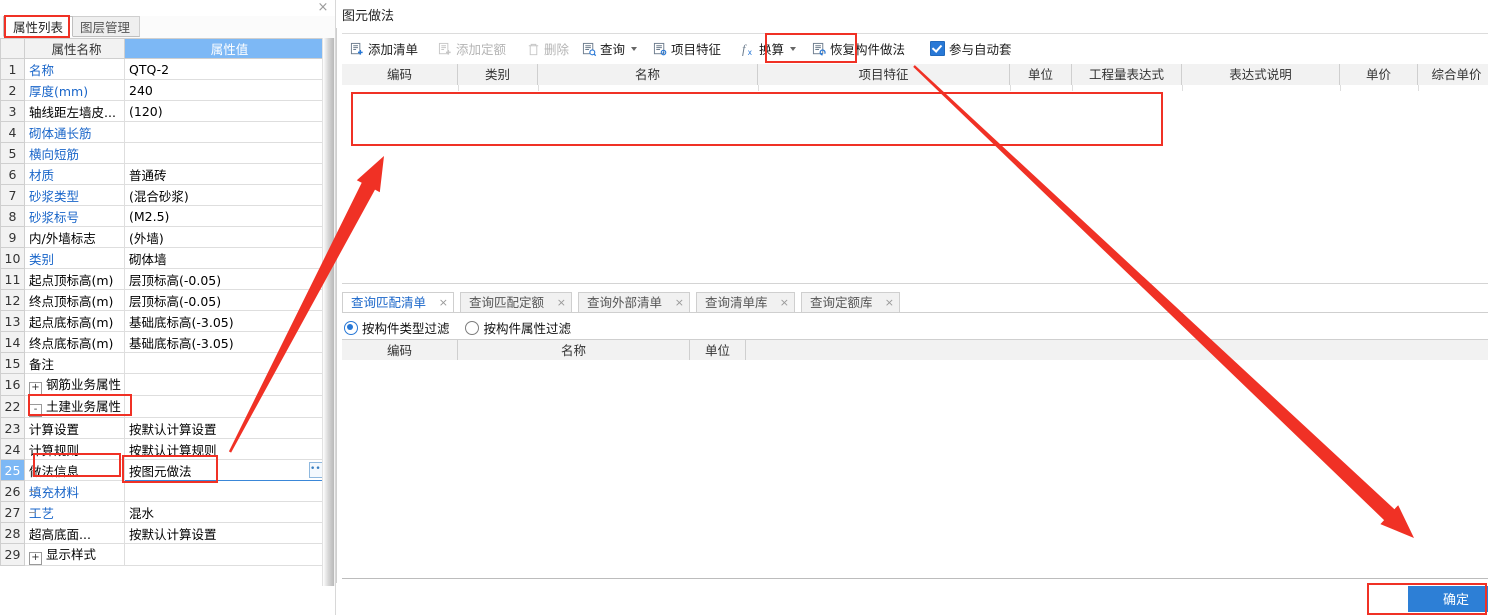 The image size is (1488, 615). Describe the element at coordinates (38, 26) in the screenshot. I see `tab-attribute-list: 属性列表` at that location.